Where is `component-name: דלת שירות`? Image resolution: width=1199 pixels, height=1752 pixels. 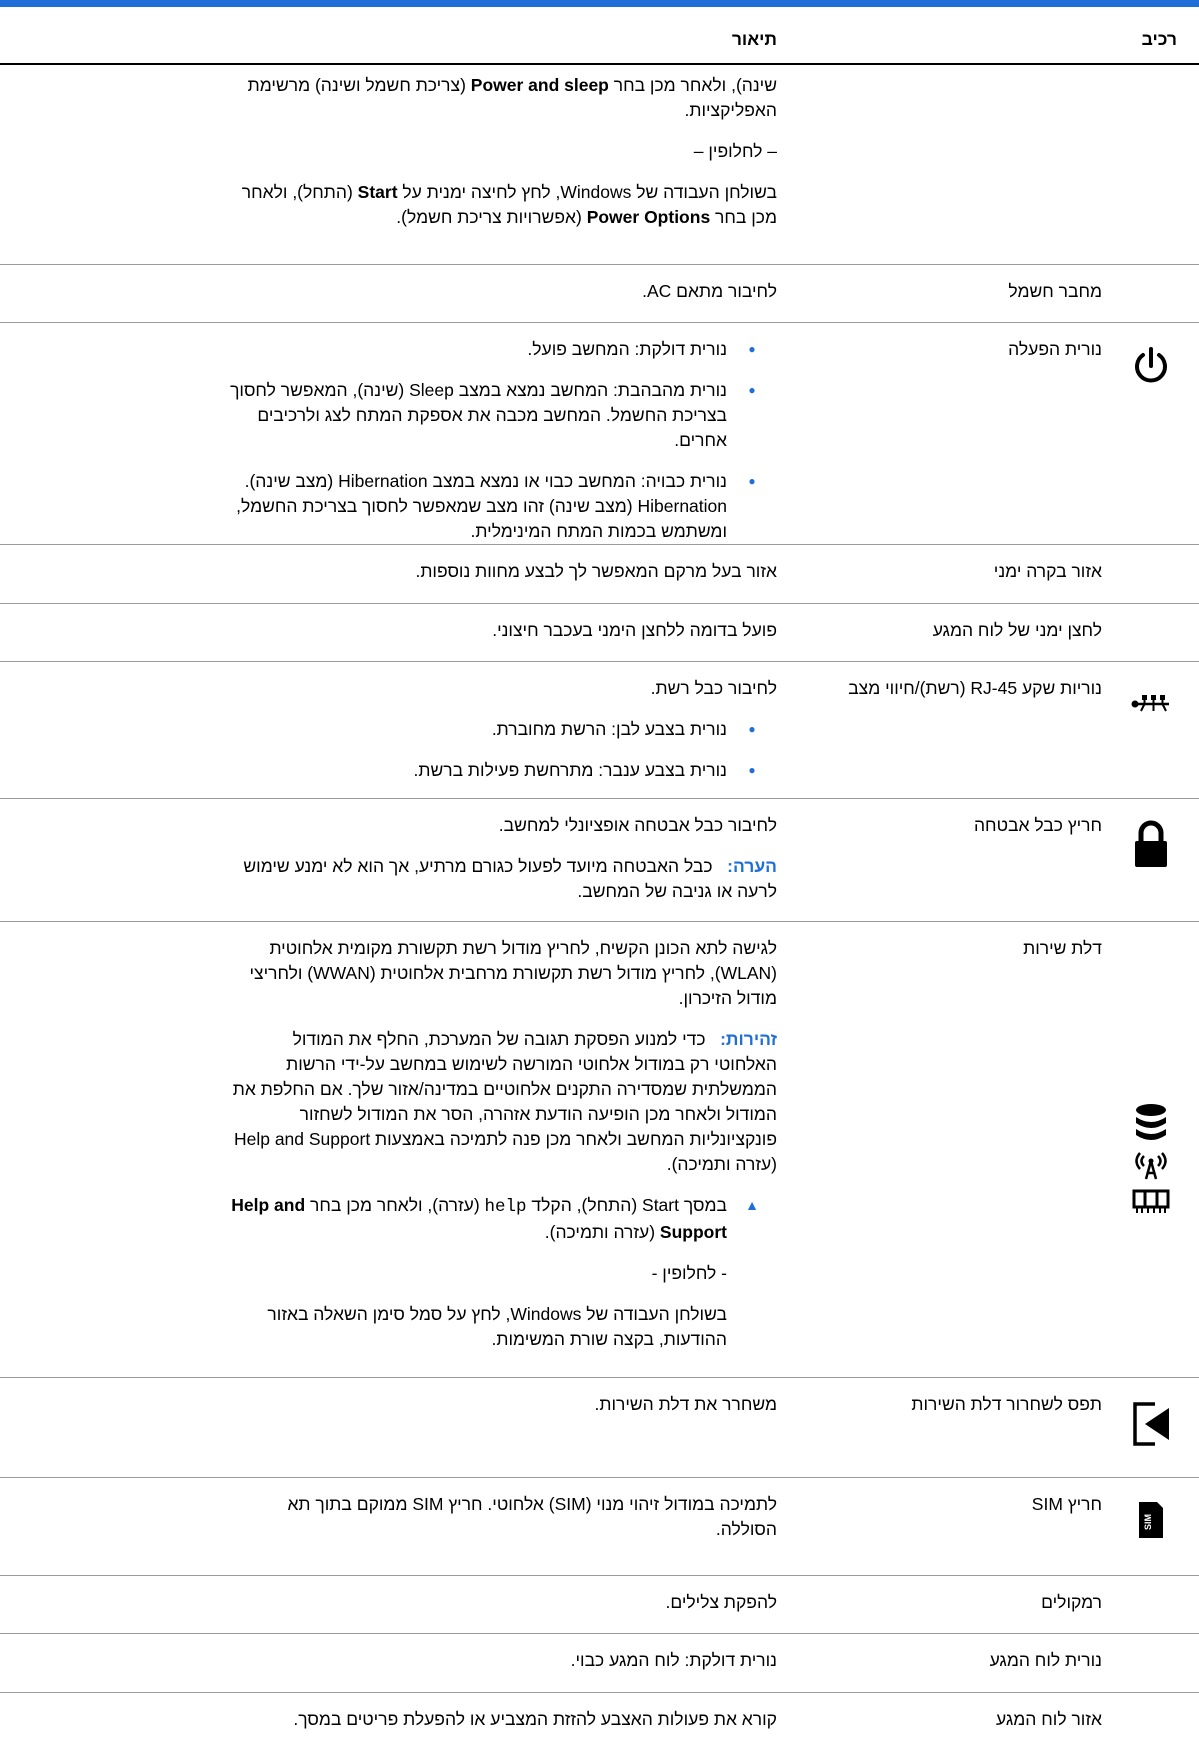 component-name: דלת שירות is located at coordinates (1062, 948).